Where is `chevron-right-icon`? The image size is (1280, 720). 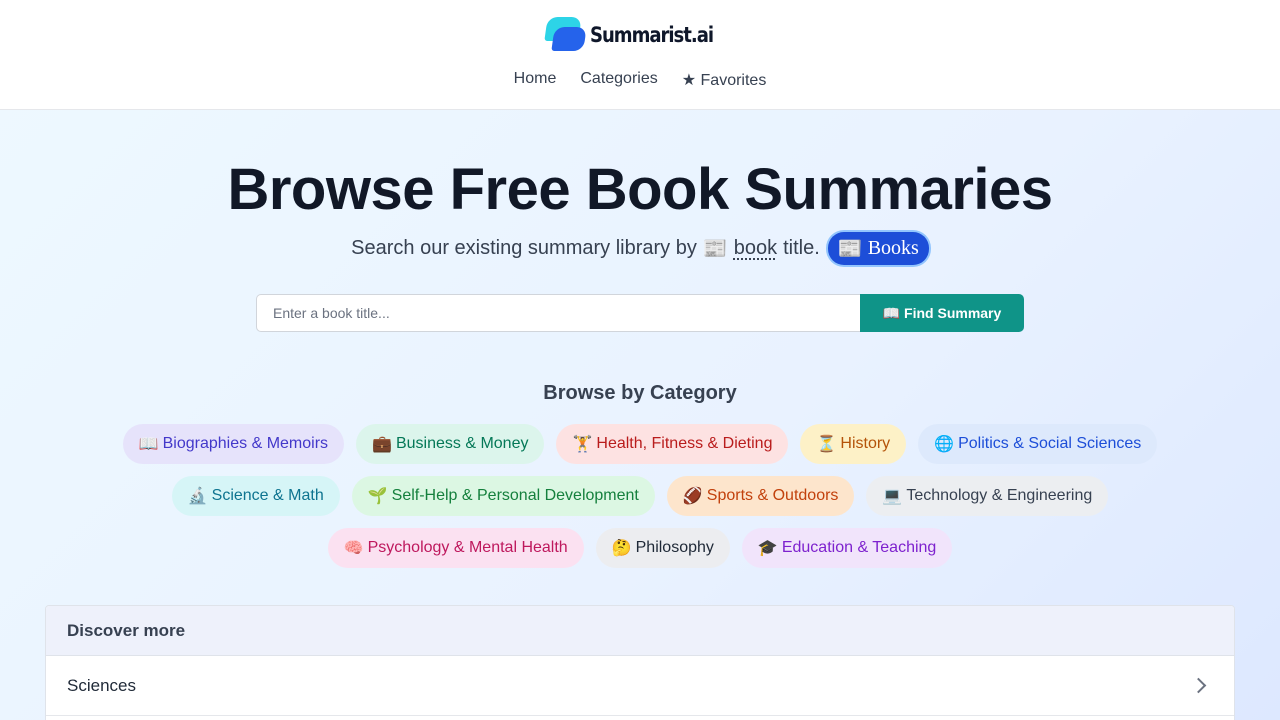 chevron-right-icon is located at coordinates (1198, 685).